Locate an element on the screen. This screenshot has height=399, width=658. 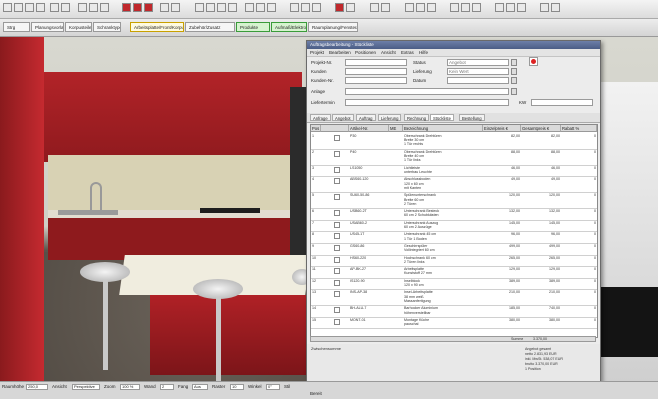
zoom-out-icon is located at coordinates (221, 7).